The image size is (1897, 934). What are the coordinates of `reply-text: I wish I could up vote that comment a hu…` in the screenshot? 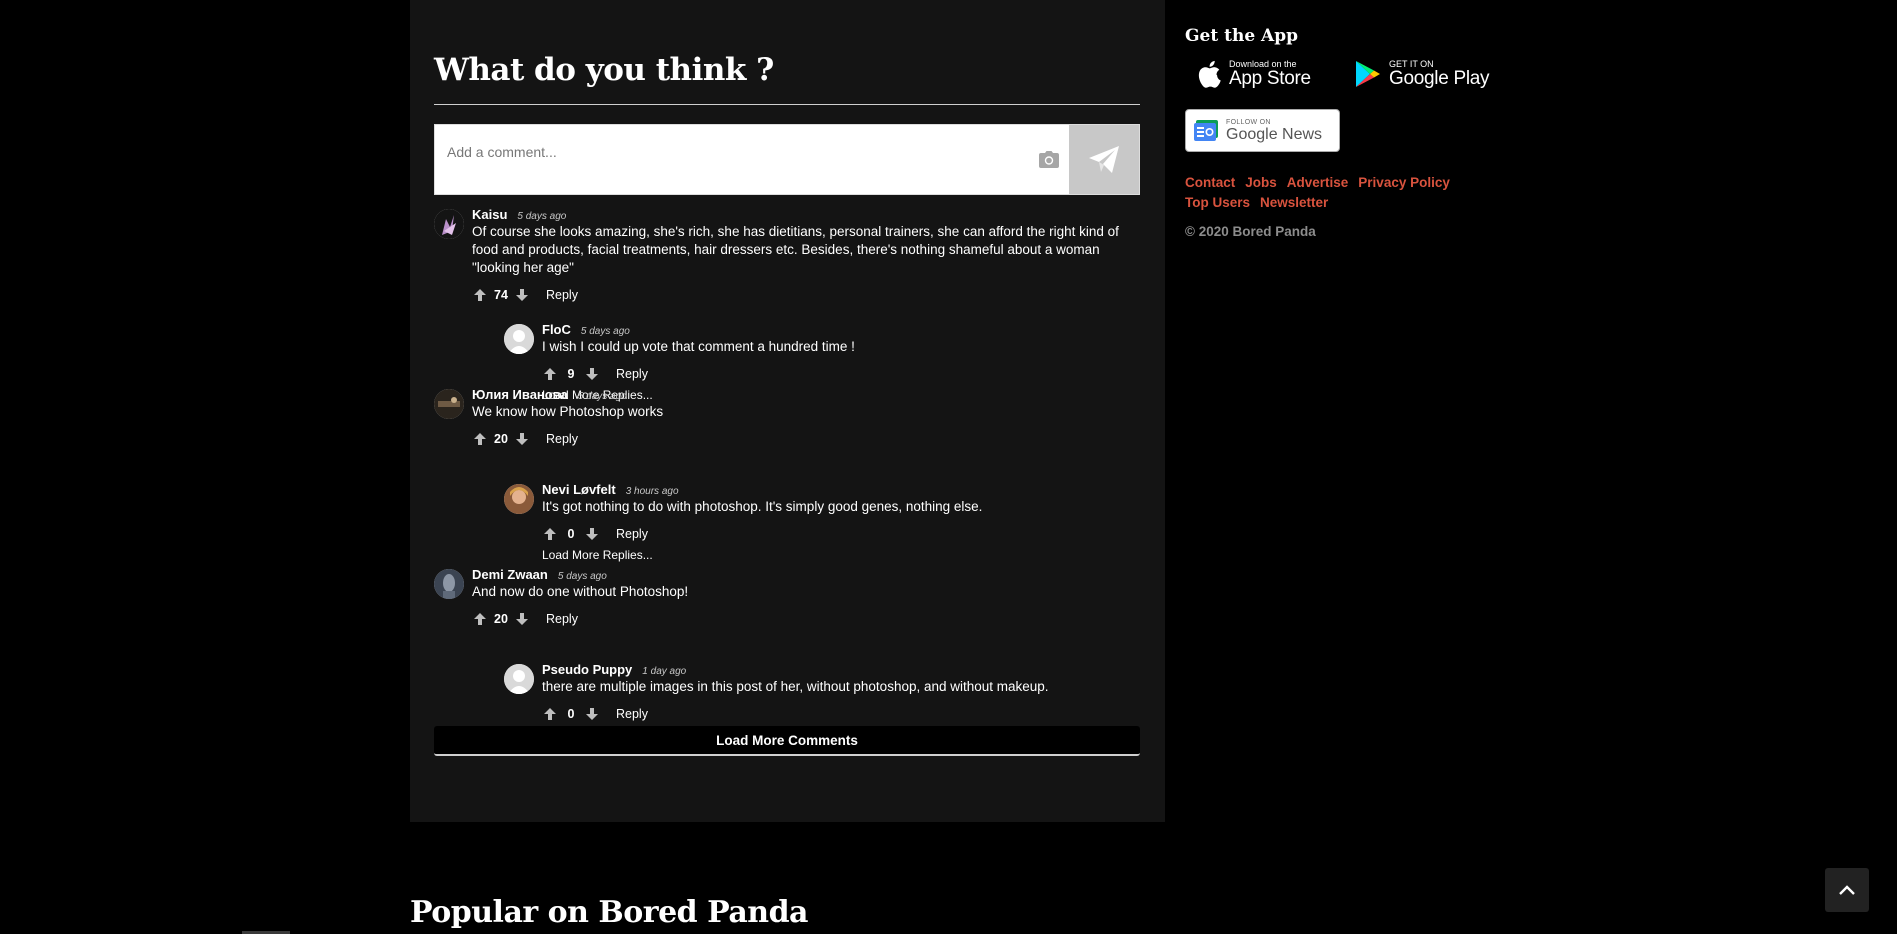 It's located at (698, 346).